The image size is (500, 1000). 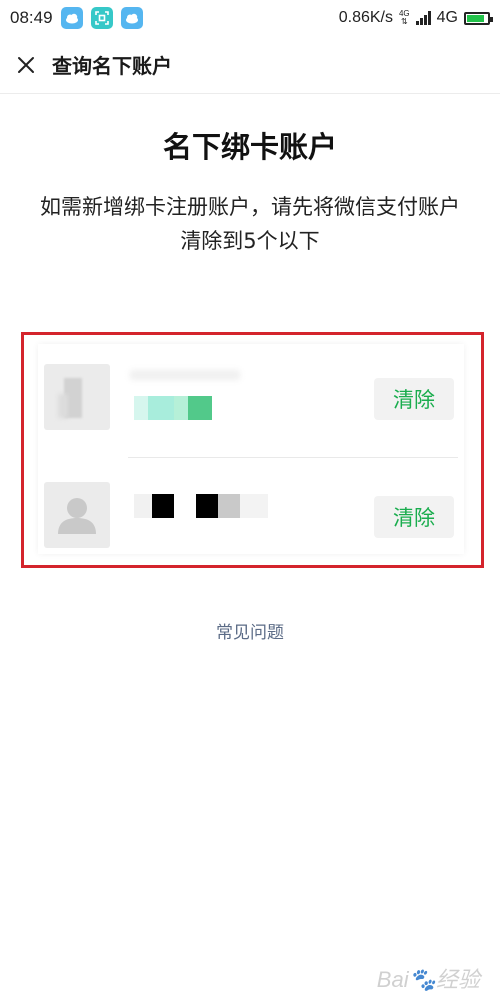 I want to click on default-avatar-icon, so click(x=77, y=515).